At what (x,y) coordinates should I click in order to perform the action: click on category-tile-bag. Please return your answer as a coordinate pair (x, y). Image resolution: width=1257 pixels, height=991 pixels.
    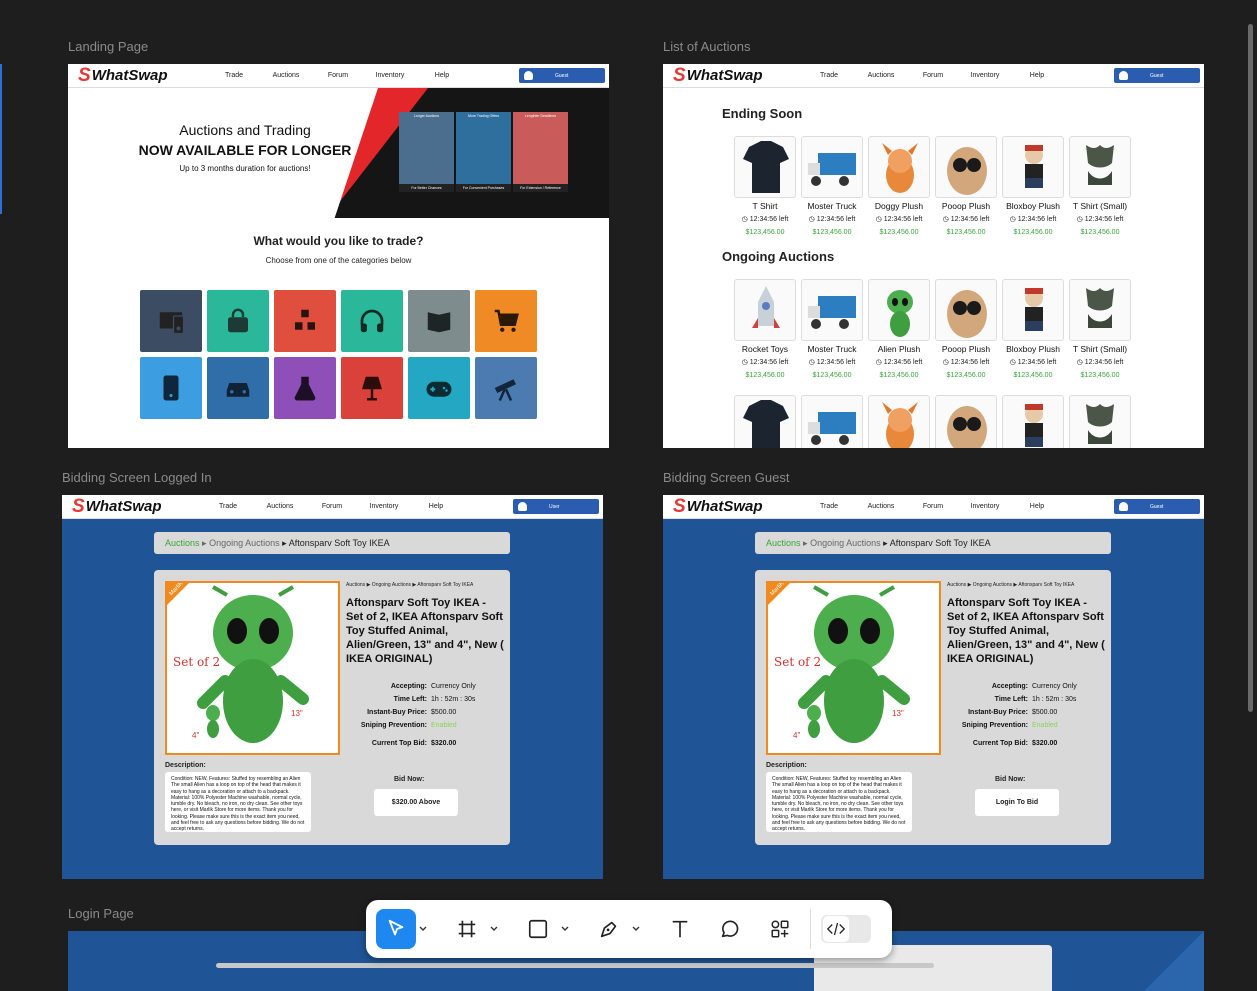
    Looking at the image, I should click on (238, 321).